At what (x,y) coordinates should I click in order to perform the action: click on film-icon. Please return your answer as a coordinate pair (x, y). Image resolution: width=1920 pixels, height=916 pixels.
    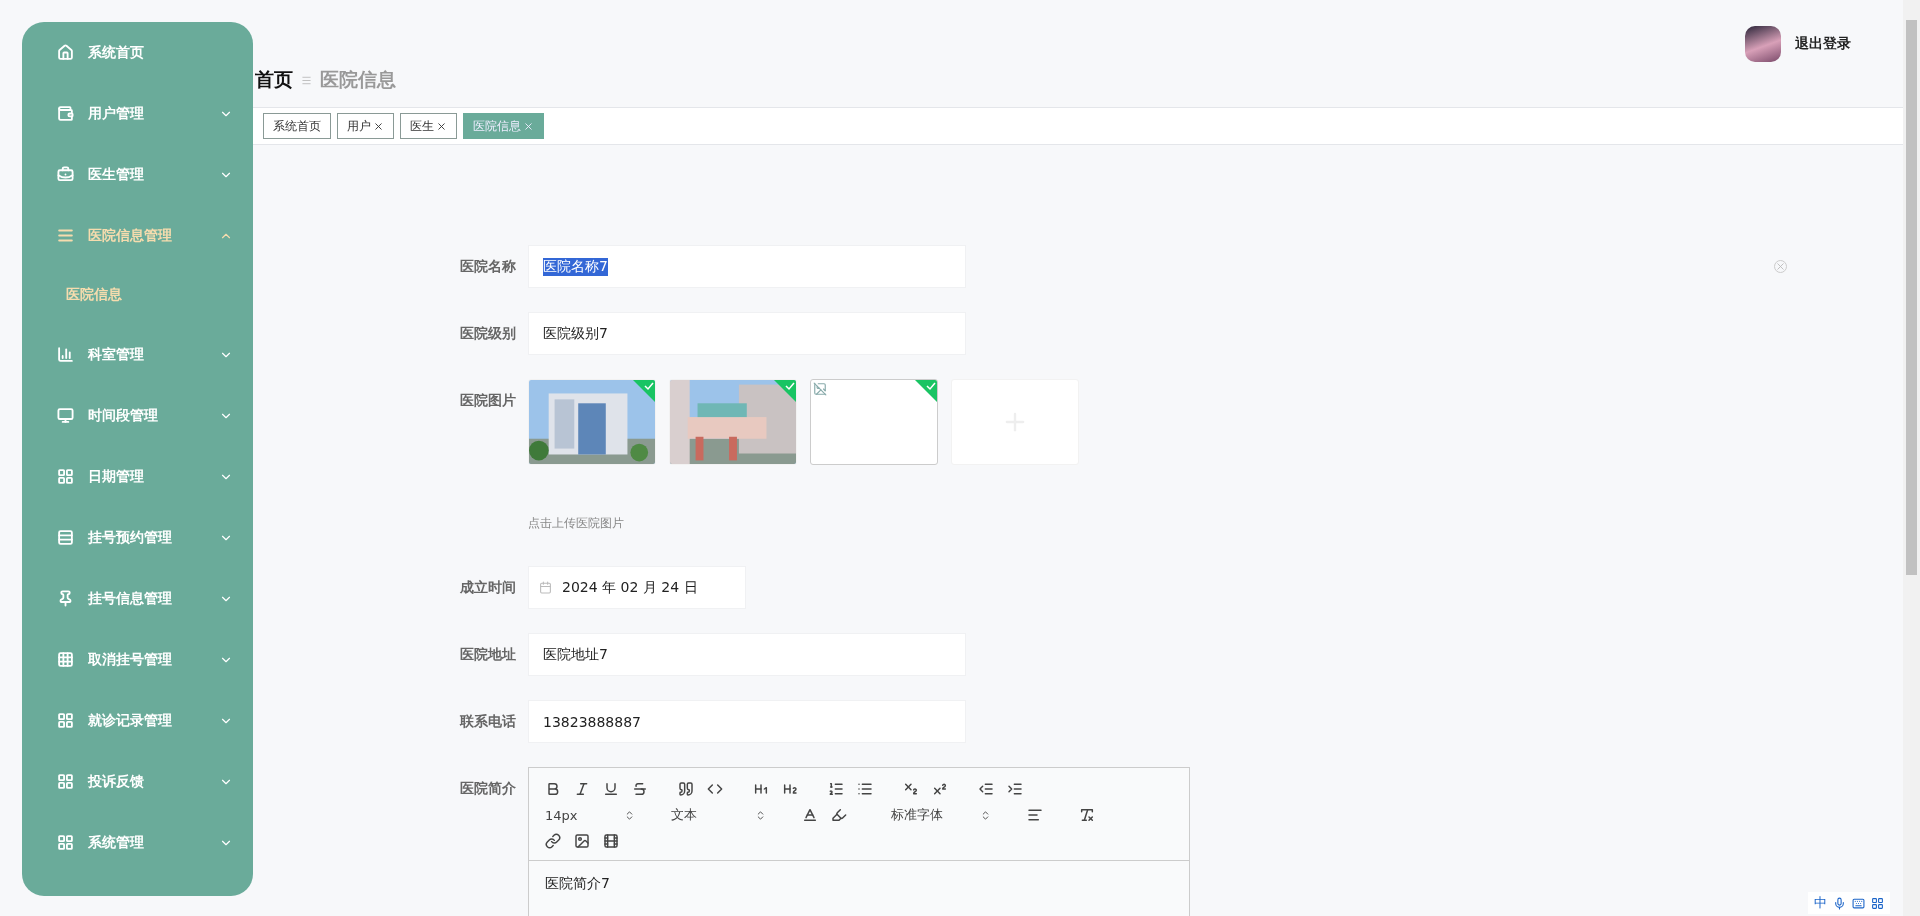
    Looking at the image, I should click on (611, 841).